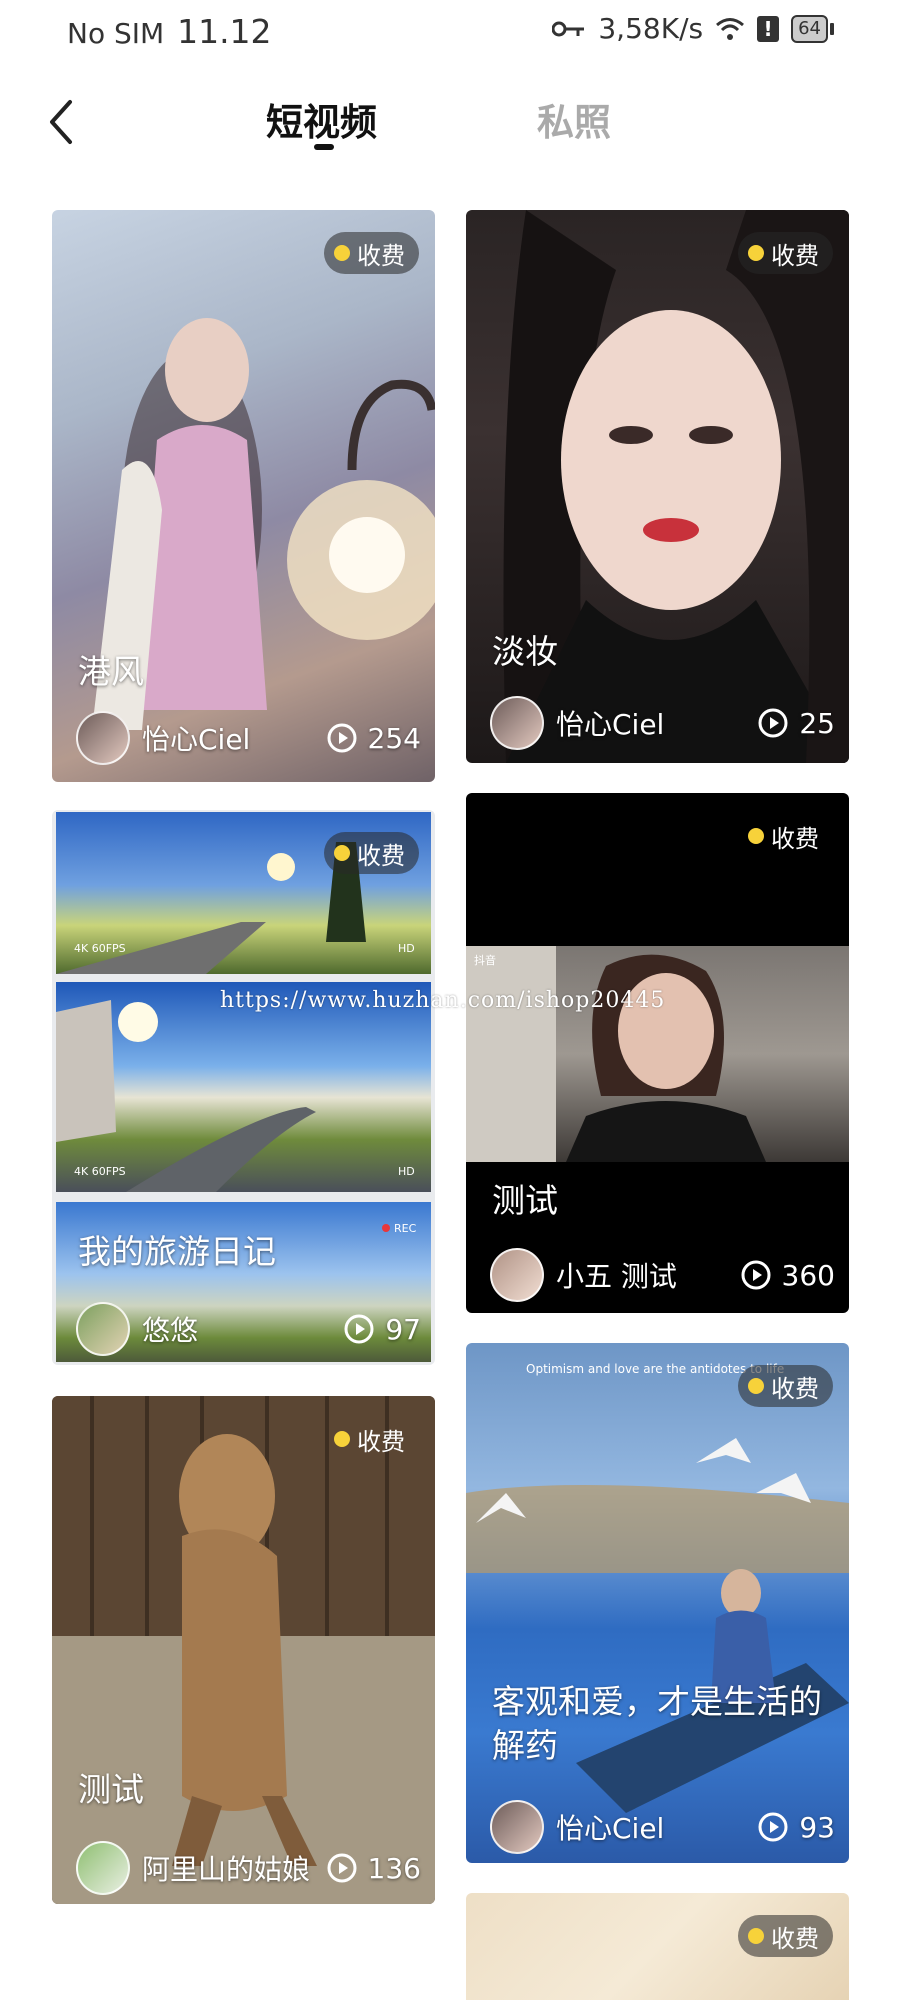  I want to click on active-tab-indicator, so click(324, 147).